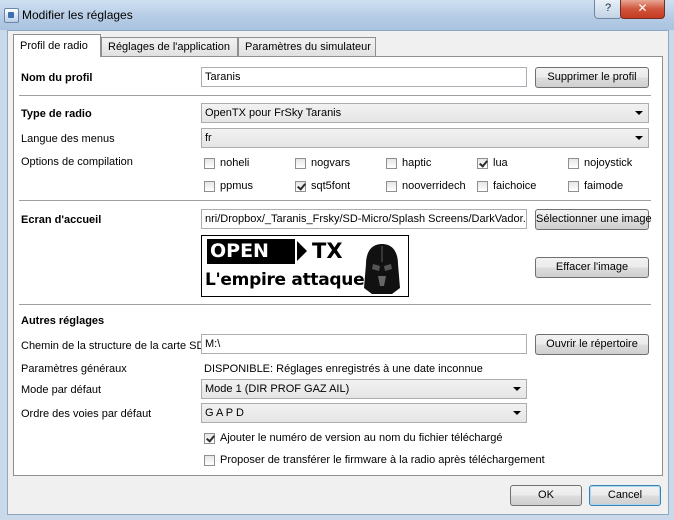 This screenshot has width=674, height=520. I want to click on option-lua-label: lua, so click(500, 163).